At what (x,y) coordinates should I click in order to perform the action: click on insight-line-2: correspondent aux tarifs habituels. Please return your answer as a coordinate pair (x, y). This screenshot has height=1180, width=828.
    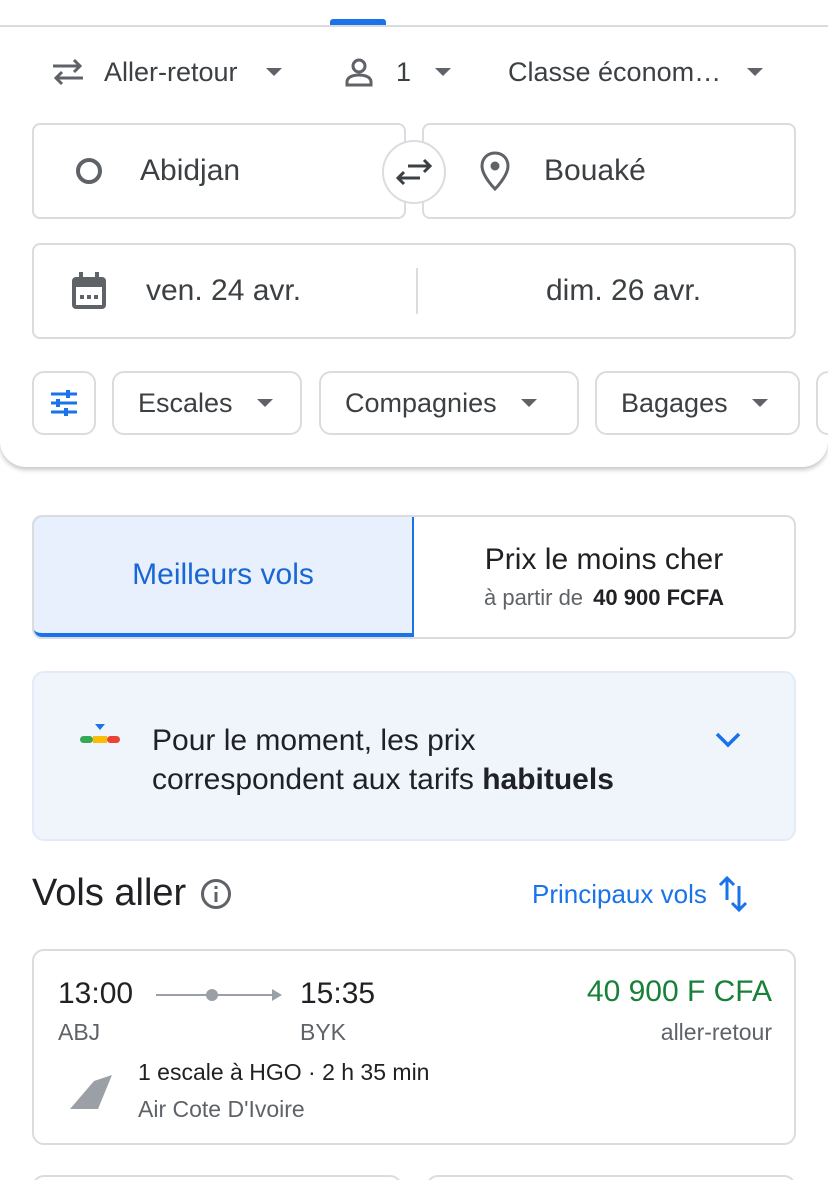
    Looking at the image, I should click on (383, 779).